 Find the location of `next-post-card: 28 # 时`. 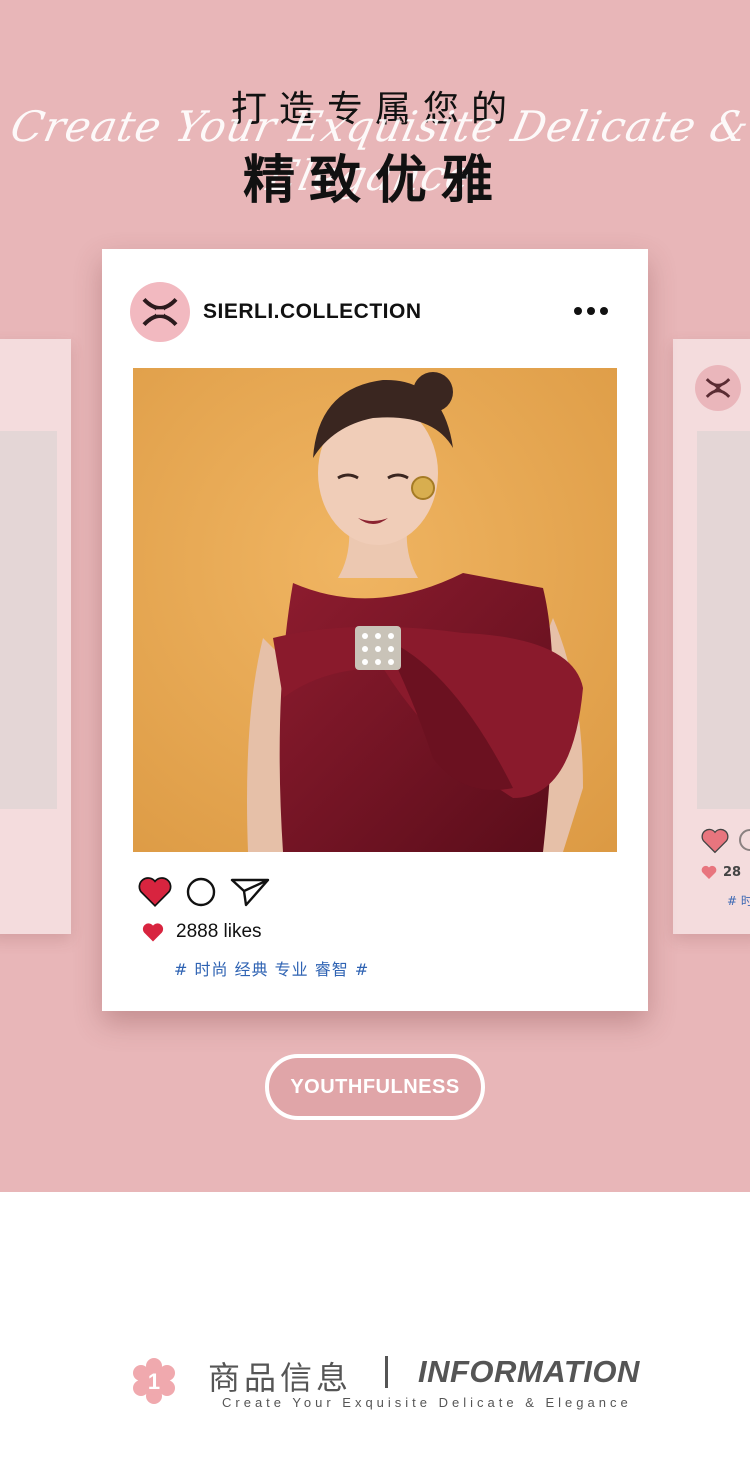

next-post-card: 28 # 时 is located at coordinates (711, 636).